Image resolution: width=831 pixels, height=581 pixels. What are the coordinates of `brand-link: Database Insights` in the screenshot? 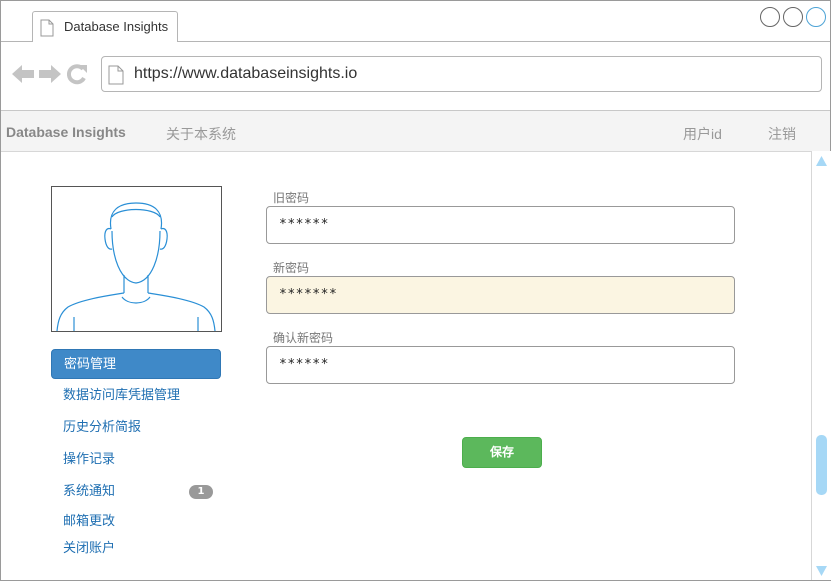 It's located at (66, 132).